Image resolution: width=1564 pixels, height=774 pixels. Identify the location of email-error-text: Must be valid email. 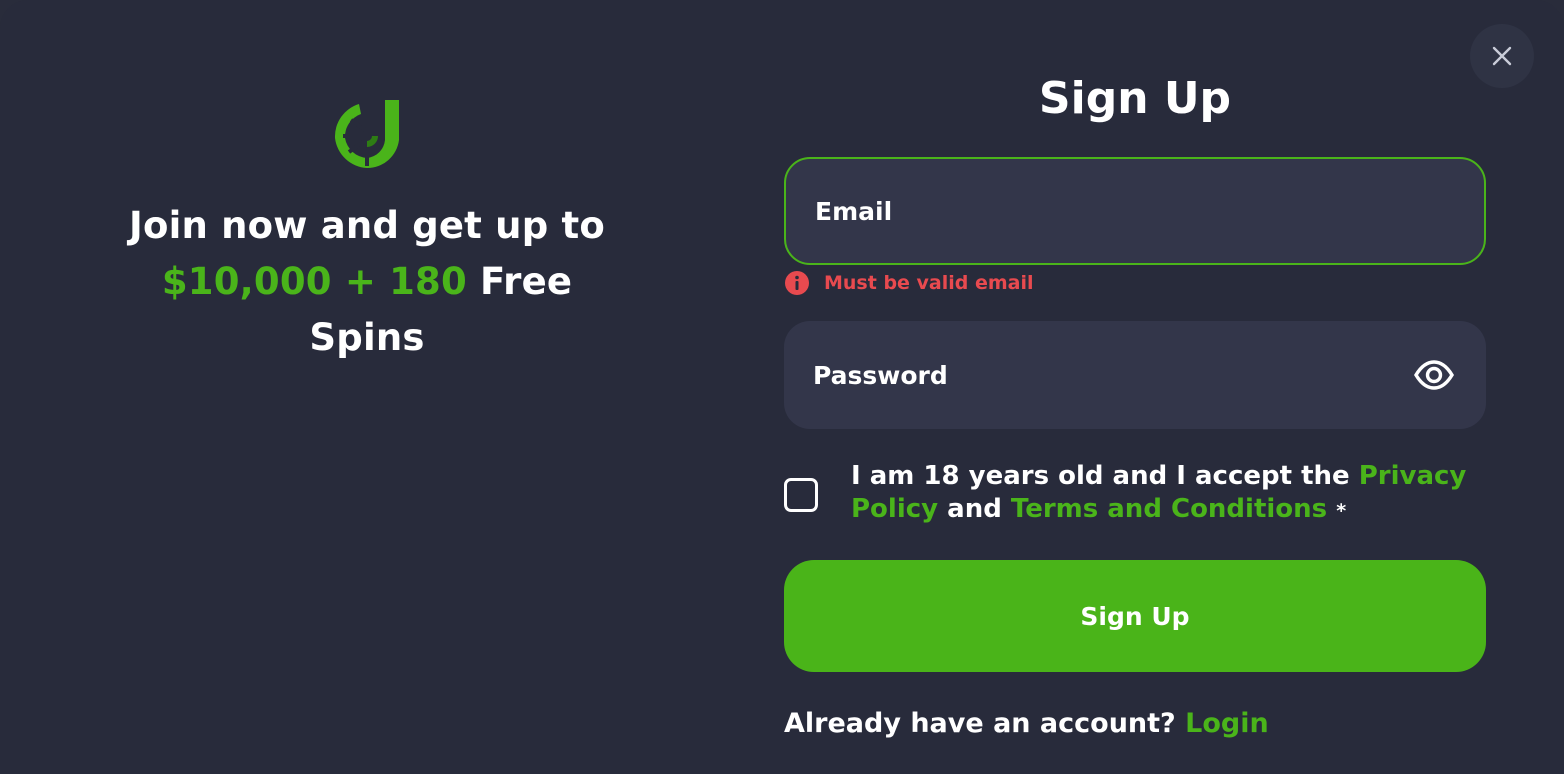
(929, 283).